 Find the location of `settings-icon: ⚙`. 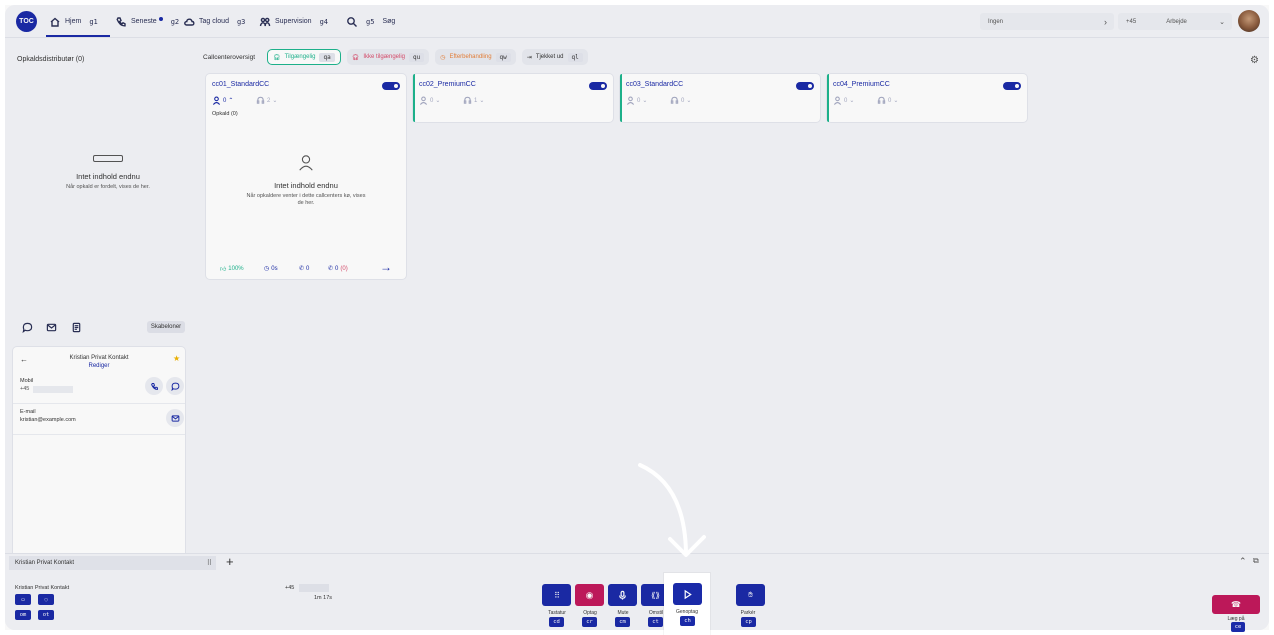

settings-icon: ⚙ is located at coordinates (1254, 60).